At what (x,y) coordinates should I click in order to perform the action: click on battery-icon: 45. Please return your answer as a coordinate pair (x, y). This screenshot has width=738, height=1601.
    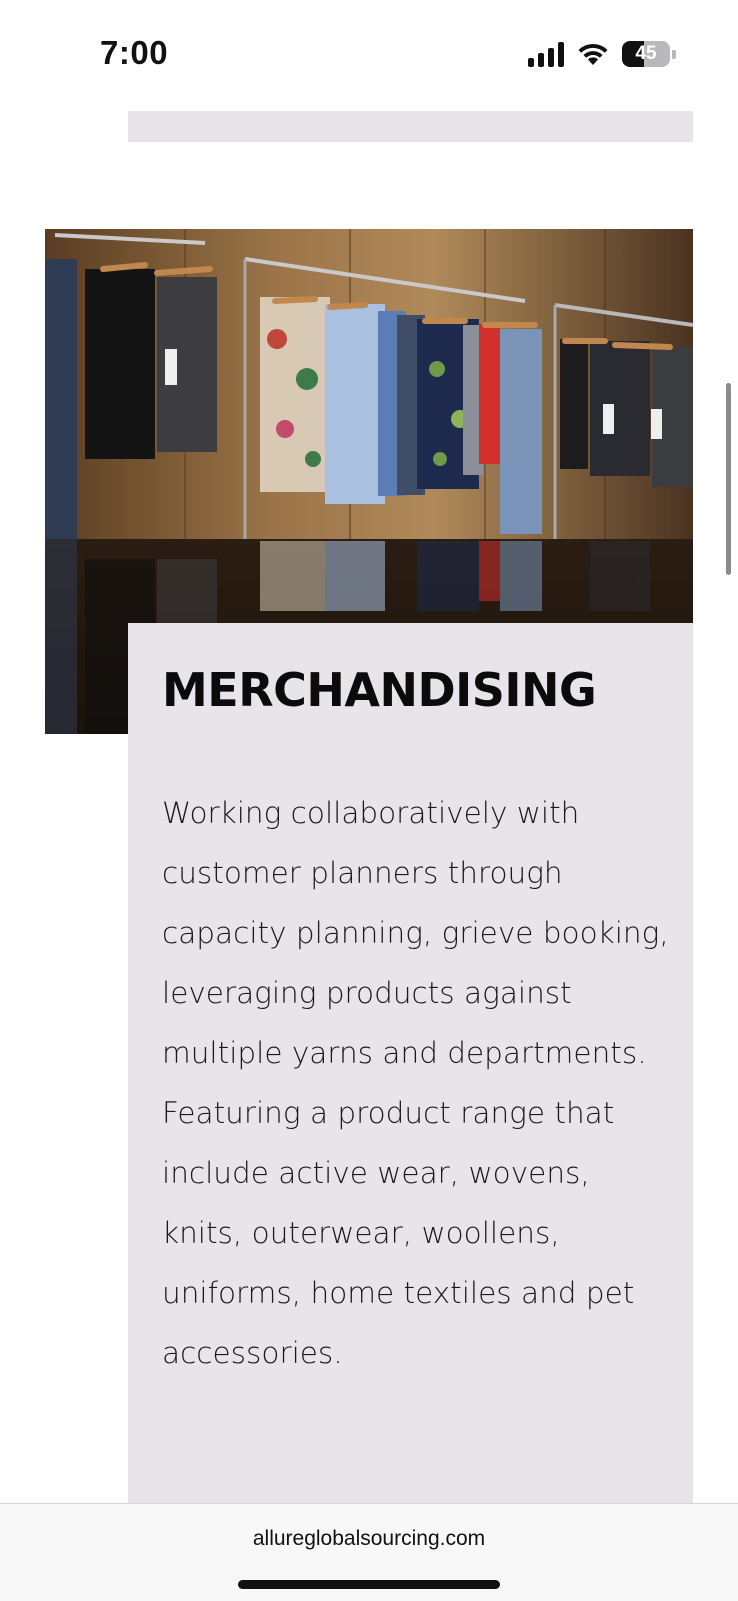
    Looking at the image, I should click on (646, 54).